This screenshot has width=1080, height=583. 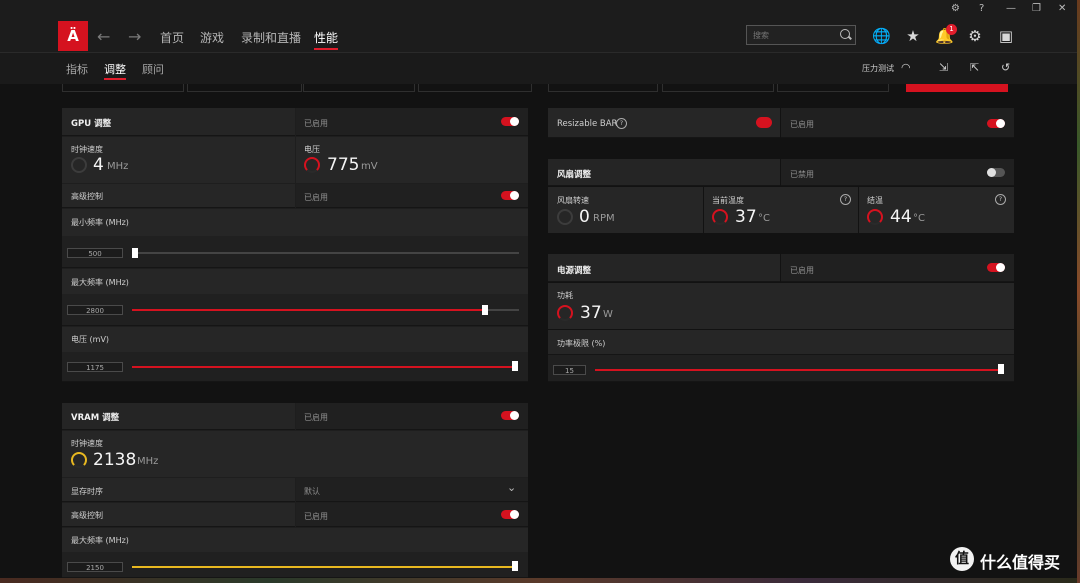 What do you see at coordinates (906, 67) in the screenshot?
I see `gauge-icon: ◠` at bounding box center [906, 67].